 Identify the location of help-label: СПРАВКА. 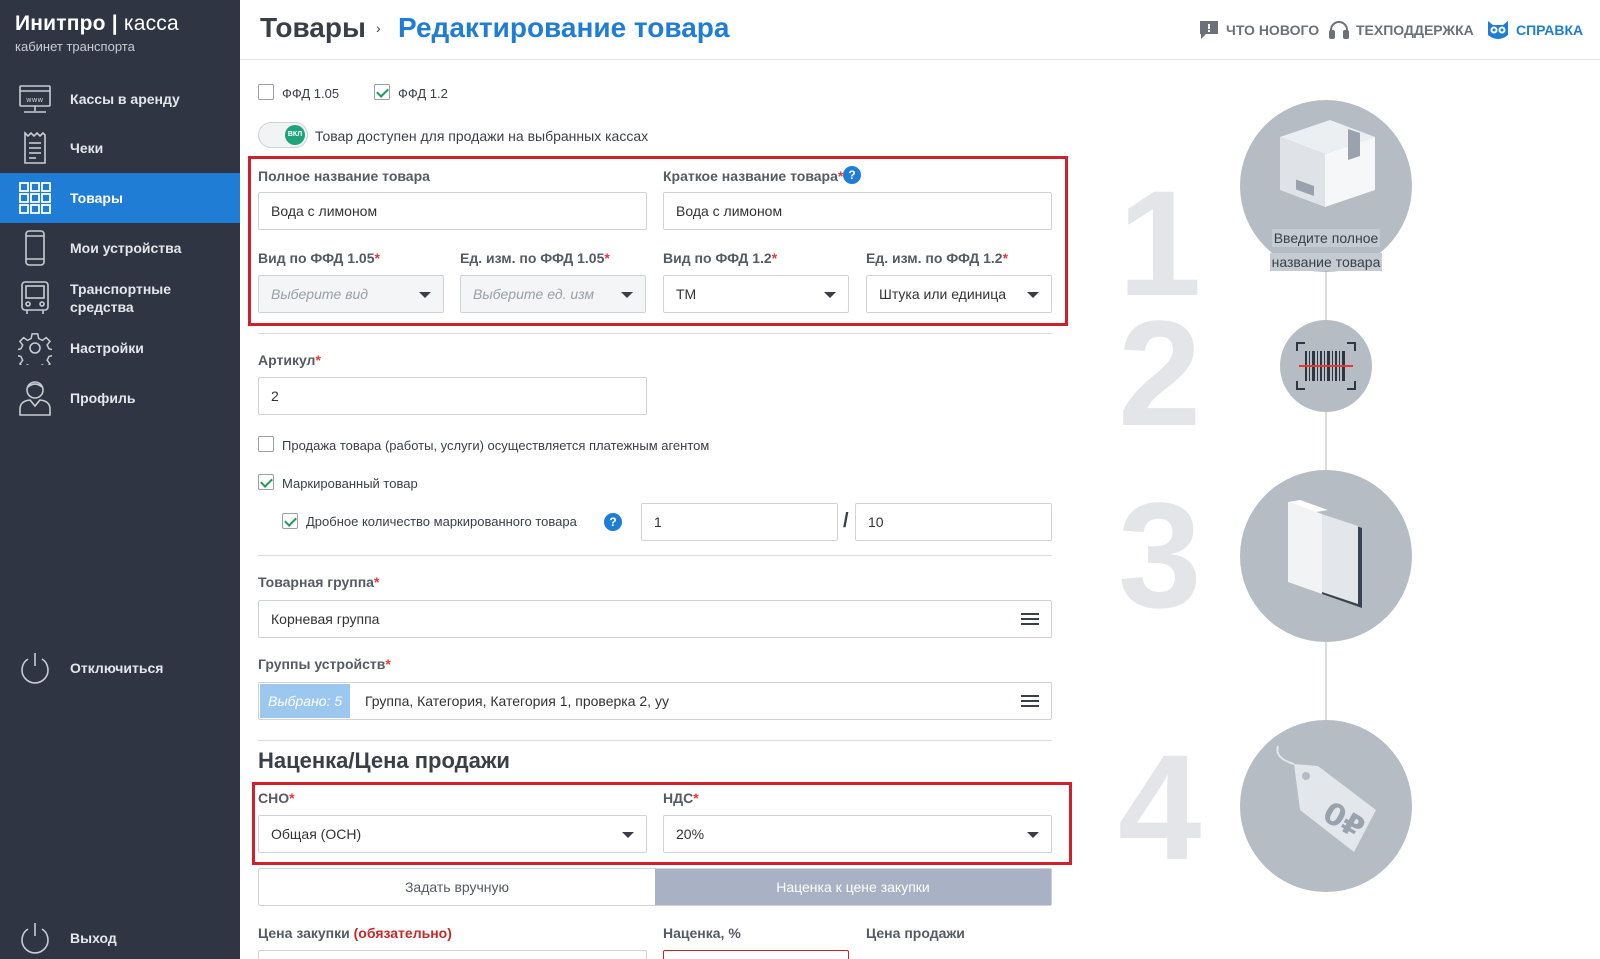
(1550, 30).